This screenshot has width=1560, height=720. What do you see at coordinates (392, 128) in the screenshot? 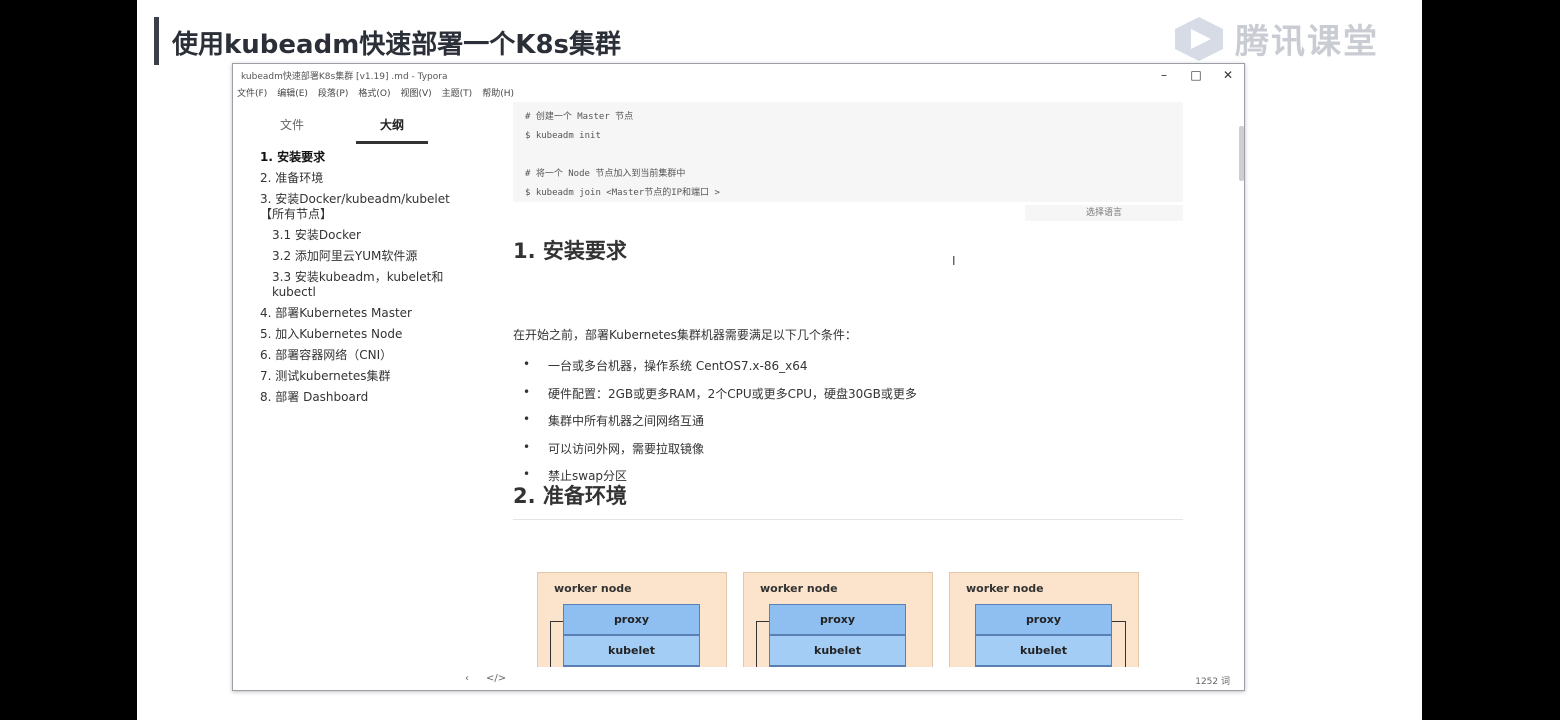
I see `tab-outline: 大纲` at bounding box center [392, 128].